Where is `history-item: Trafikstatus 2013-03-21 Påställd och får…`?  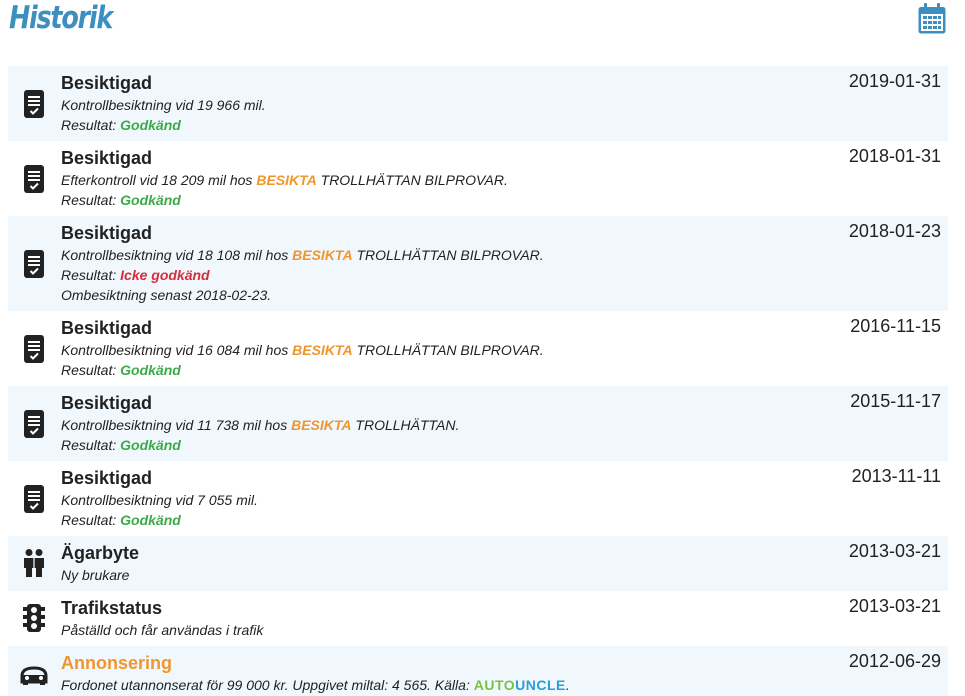 history-item: Trafikstatus 2013-03-21 Påställd och får… is located at coordinates (478, 618).